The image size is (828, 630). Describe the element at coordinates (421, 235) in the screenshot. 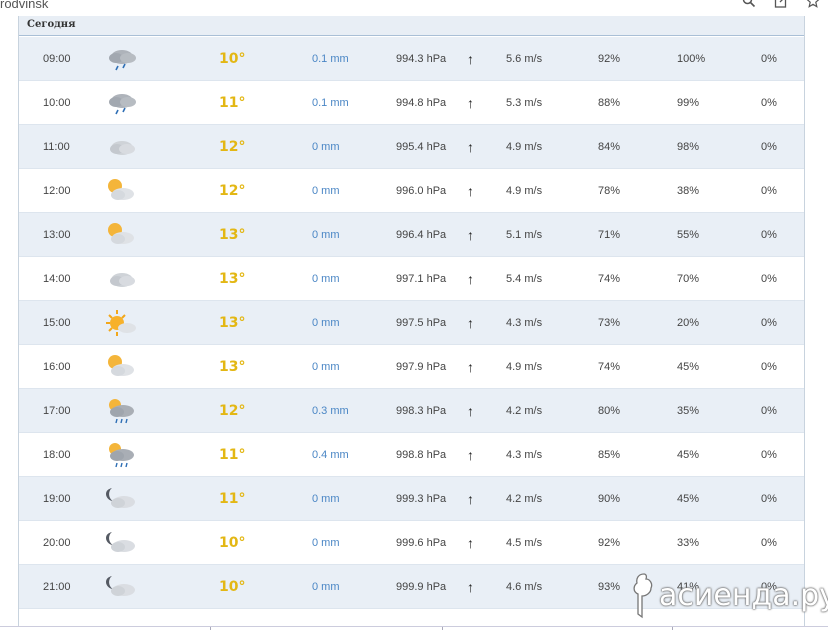

I see `pressure-cell: 996.4 hPa` at that location.